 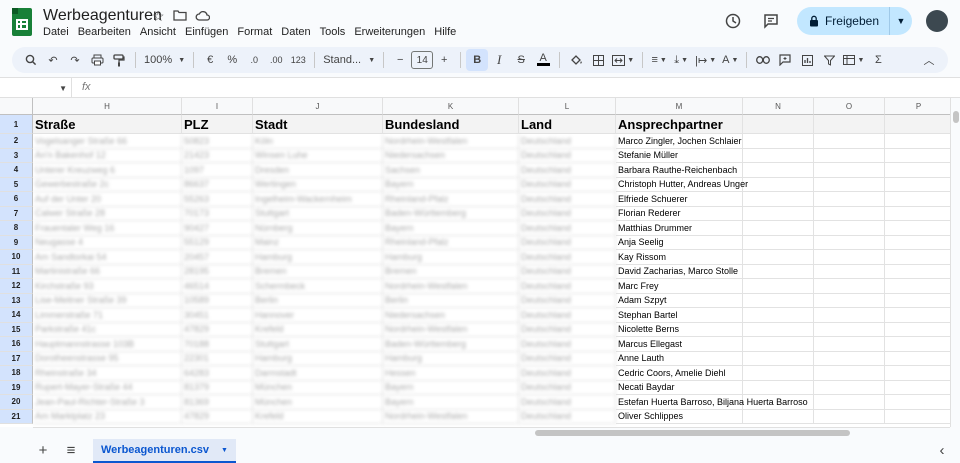 I want to click on row-header: 12, so click(x=16, y=286).